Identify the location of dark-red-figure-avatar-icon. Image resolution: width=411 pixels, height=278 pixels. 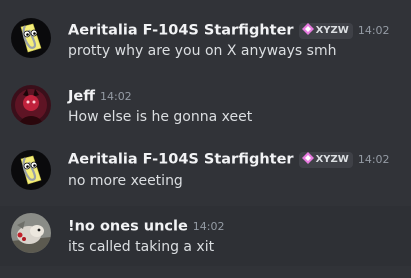
(31, 105).